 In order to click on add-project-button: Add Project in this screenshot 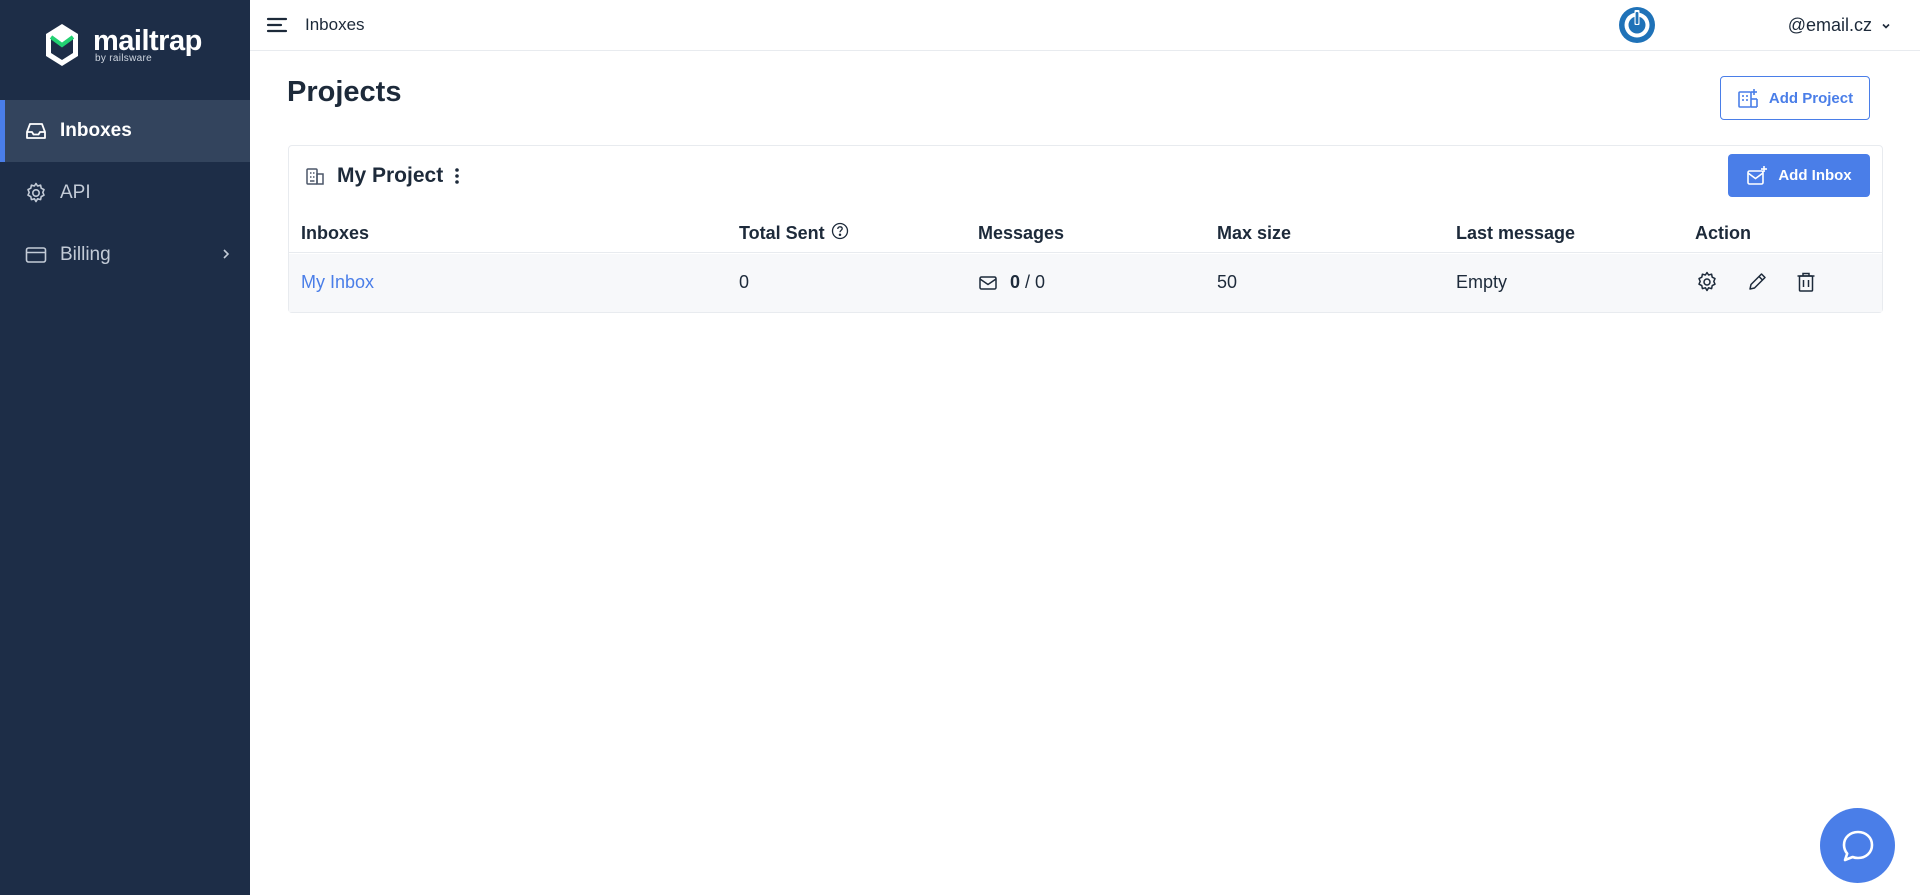, I will do `click(1795, 98)`.